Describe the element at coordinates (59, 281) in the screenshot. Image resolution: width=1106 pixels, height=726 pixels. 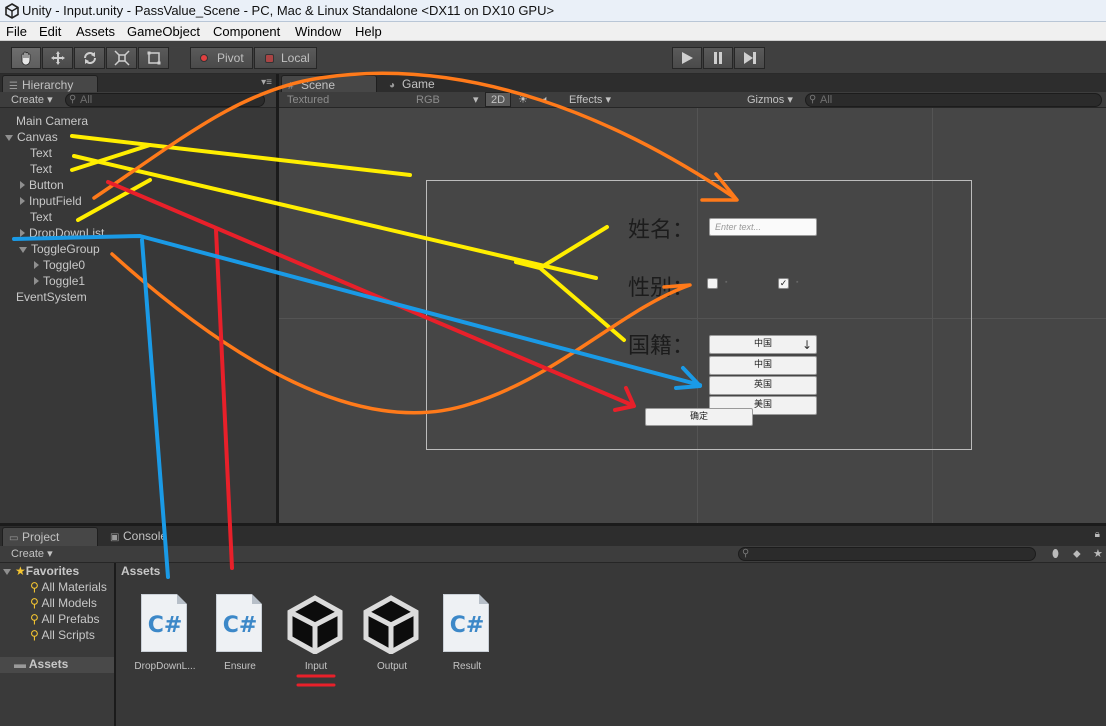
I see `hierarchy-item: Toggle1` at that location.